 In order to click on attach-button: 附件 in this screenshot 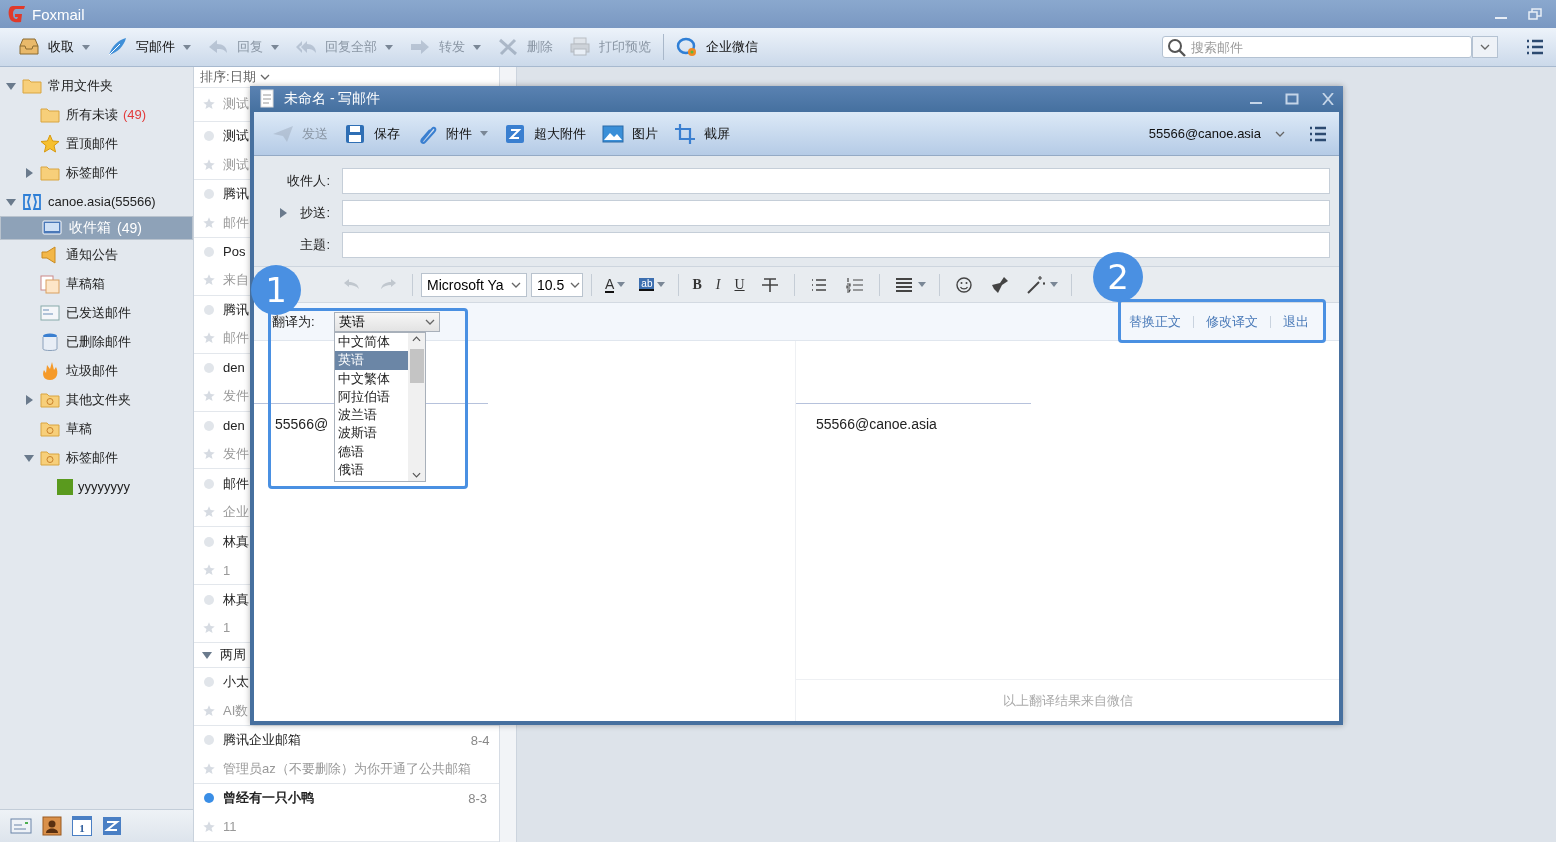, I will do `click(452, 133)`.